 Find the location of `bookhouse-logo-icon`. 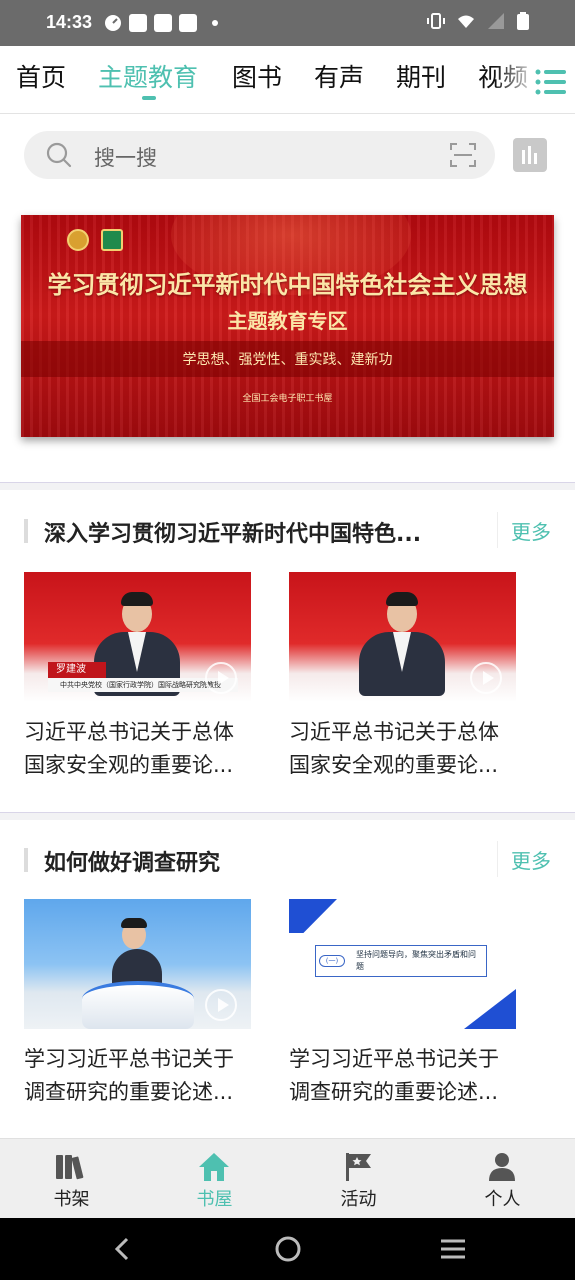

bookhouse-logo-icon is located at coordinates (112, 240).